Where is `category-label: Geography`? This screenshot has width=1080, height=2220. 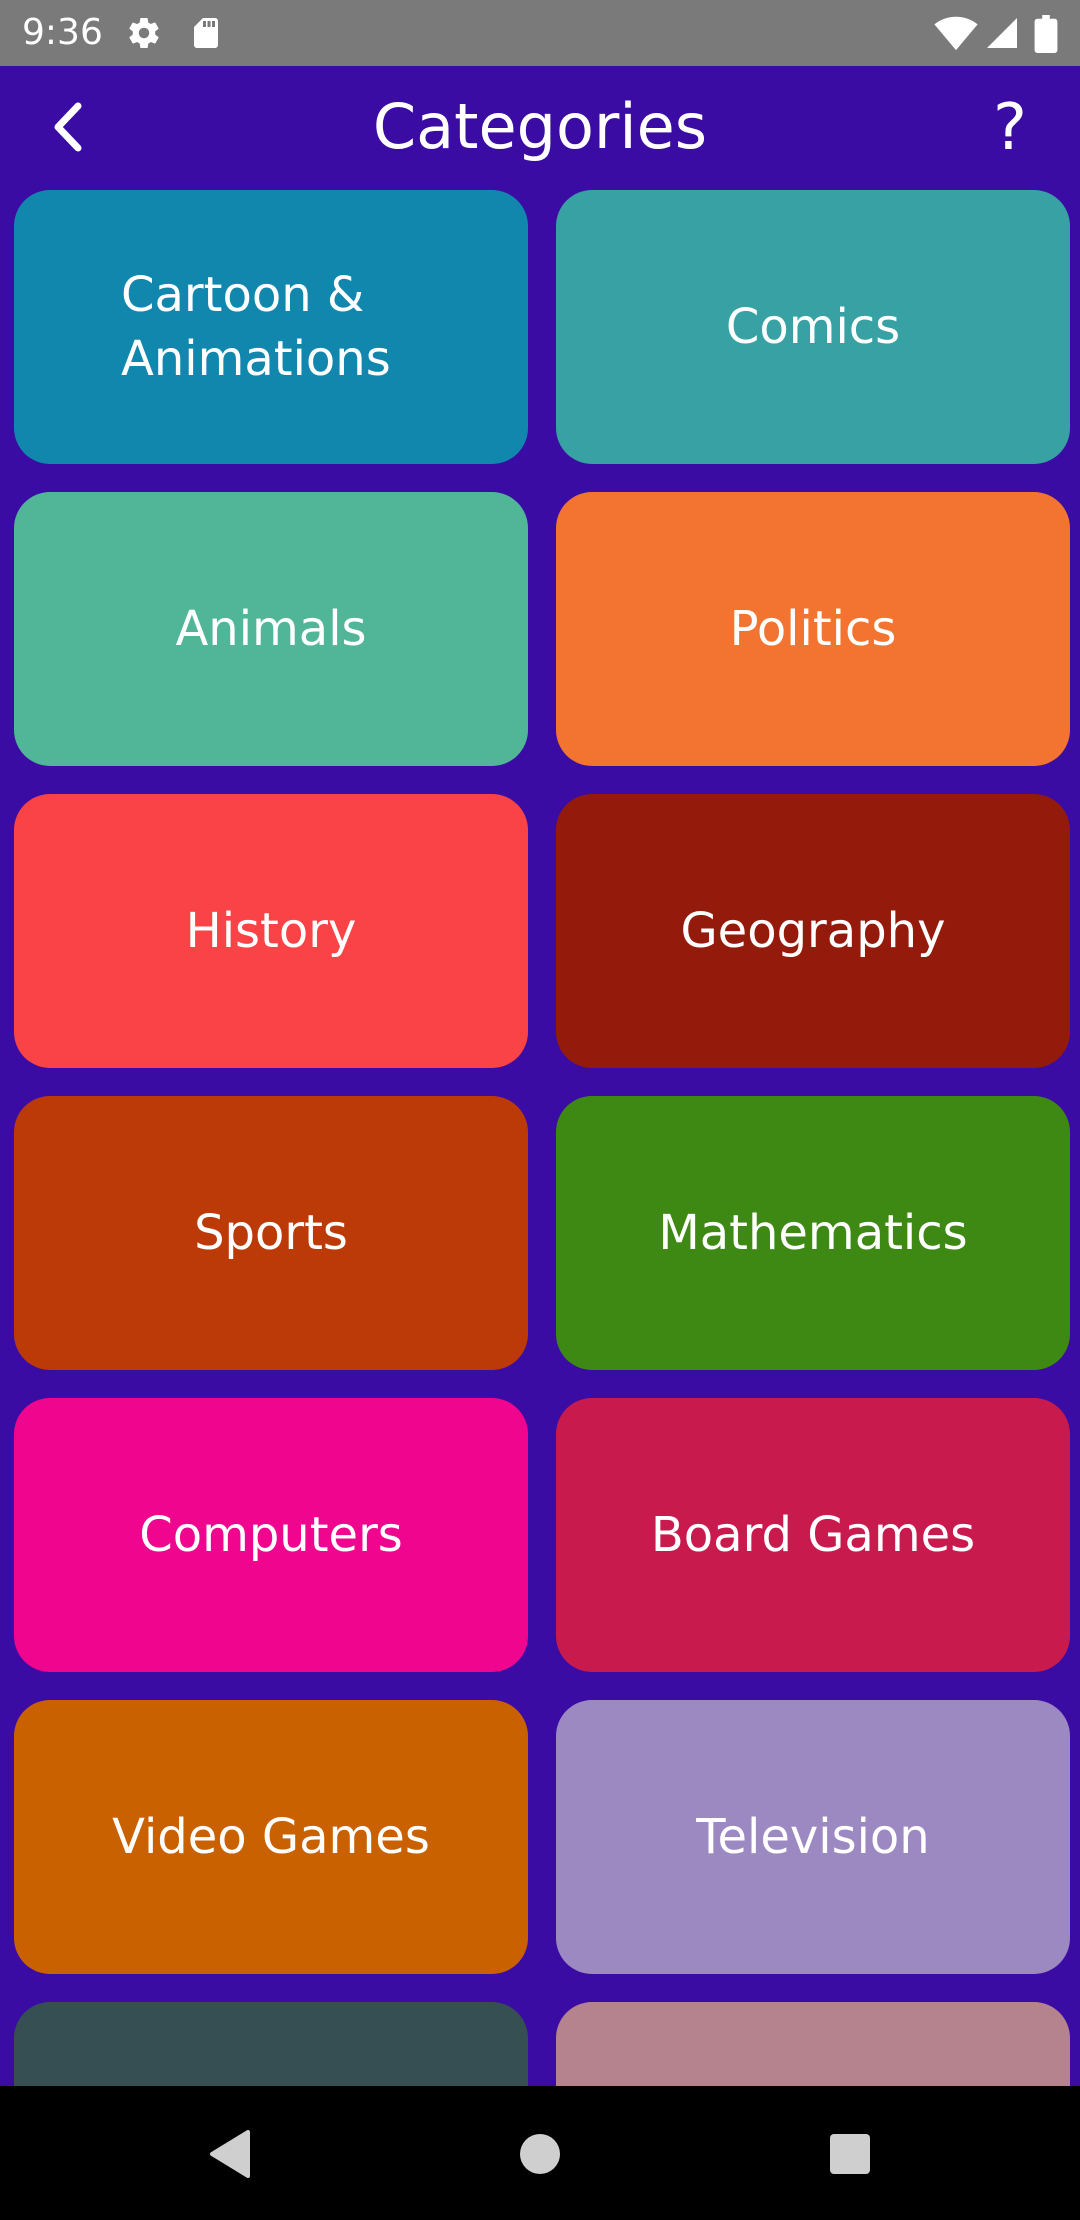 category-label: Geography is located at coordinates (813, 931).